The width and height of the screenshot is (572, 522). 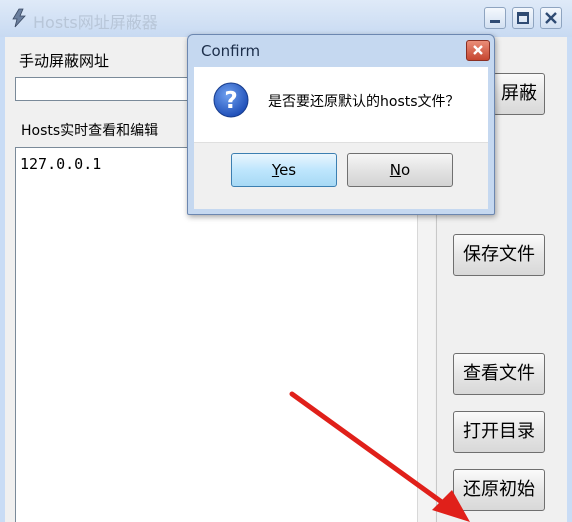 What do you see at coordinates (499, 490) in the screenshot?
I see `restore-default-button: 还原初始` at bounding box center [499, 490].